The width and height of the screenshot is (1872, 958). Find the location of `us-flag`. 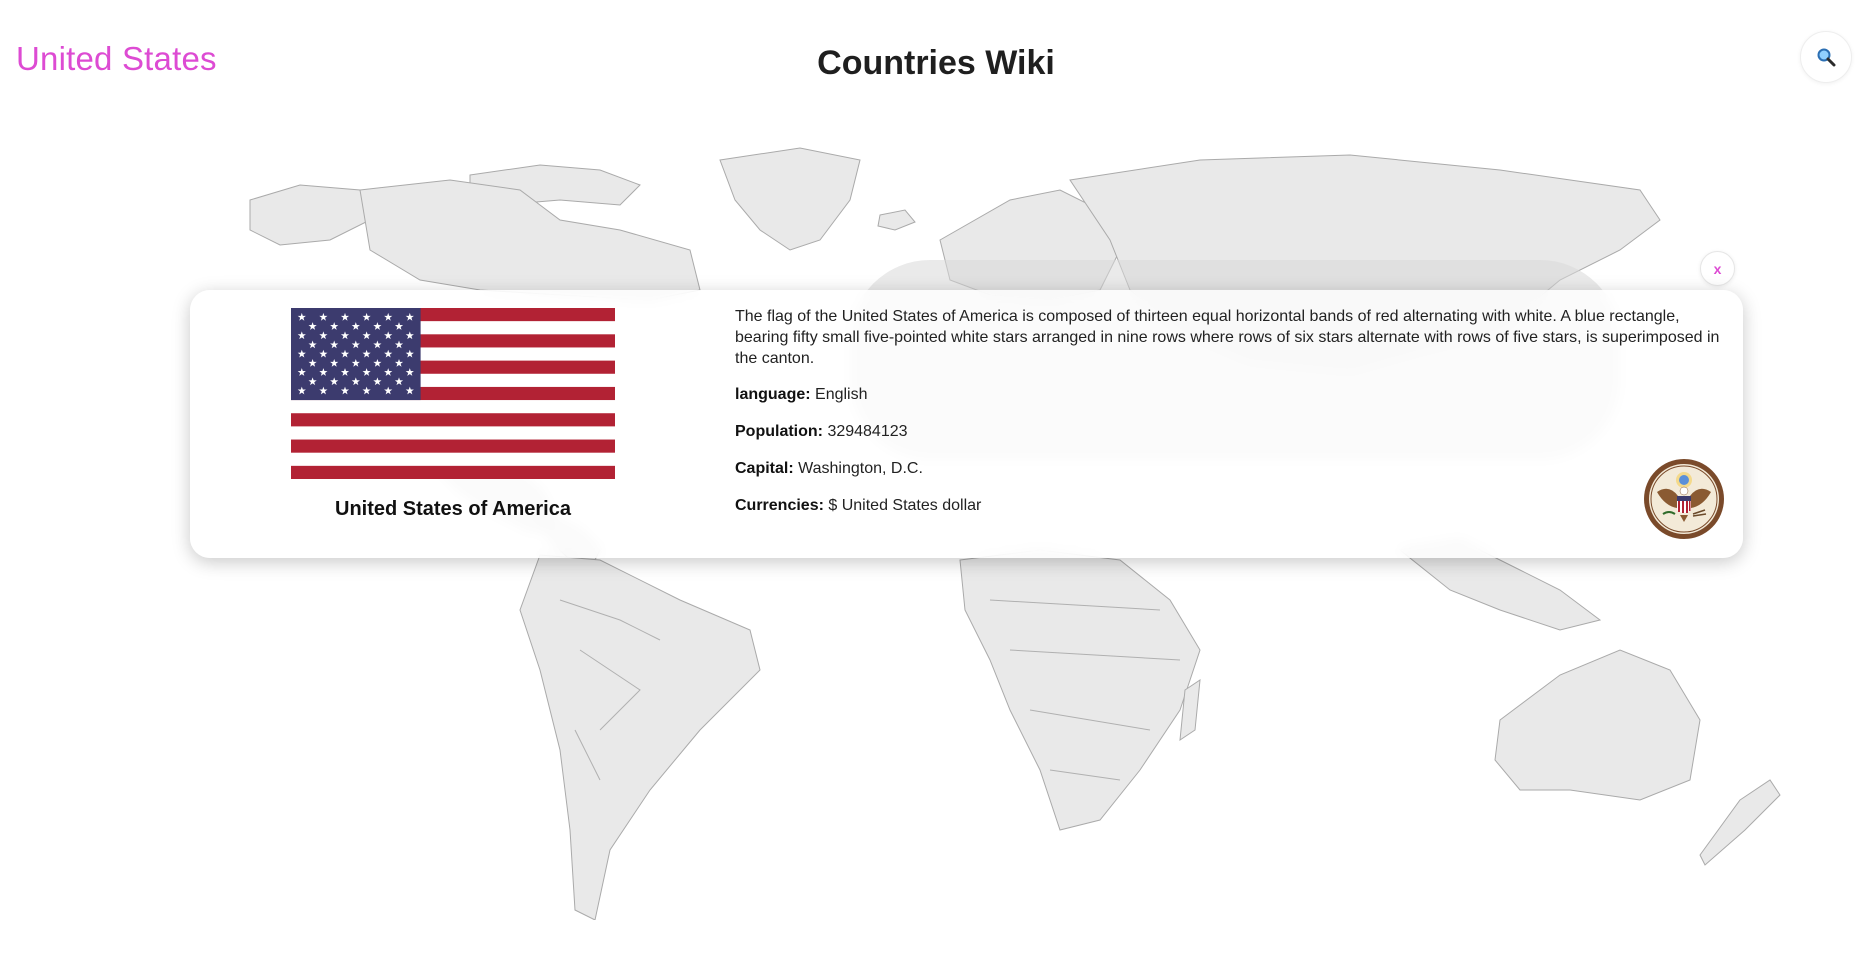

us-flag is located at coordinates (453, 394).